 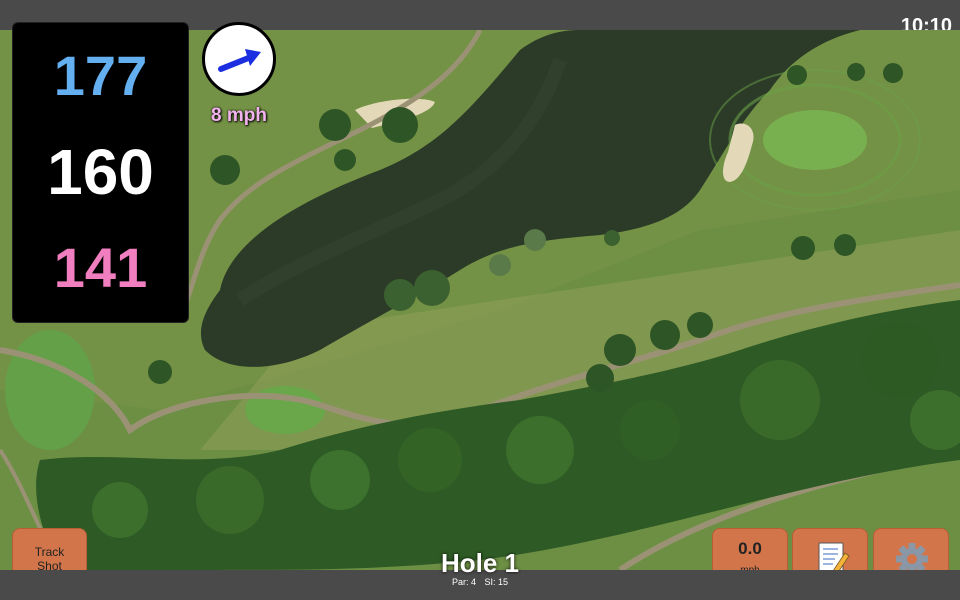 I want to click on wind-speed-label: 8 mph, so click(x=239, y=115).